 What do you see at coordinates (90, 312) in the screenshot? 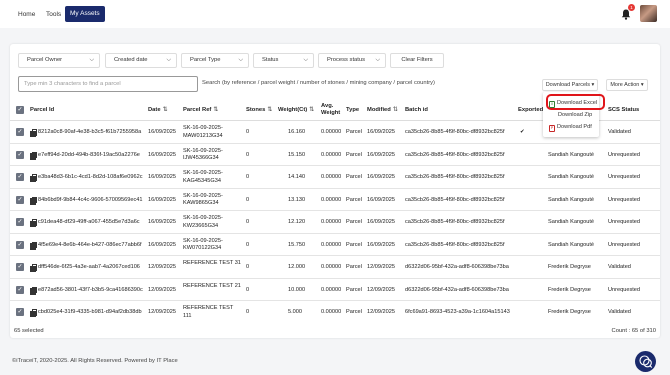
I see `parcel-id-text: cbd025e4-31f9-4335-b981-d94af2db38db` at bounding box center [90, 312].